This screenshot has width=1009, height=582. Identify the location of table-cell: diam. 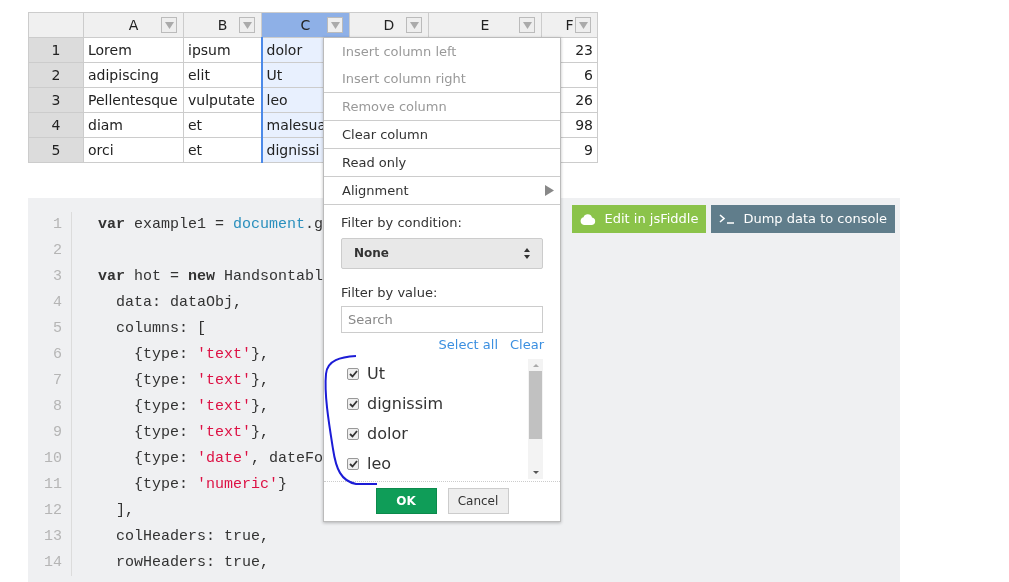
(133, 125).